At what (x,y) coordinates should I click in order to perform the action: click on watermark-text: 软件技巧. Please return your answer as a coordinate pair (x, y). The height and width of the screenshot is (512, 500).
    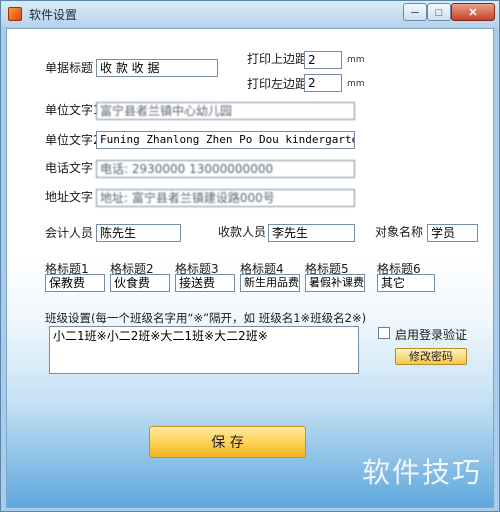
    Looking at the image, I should click on (422, 472).